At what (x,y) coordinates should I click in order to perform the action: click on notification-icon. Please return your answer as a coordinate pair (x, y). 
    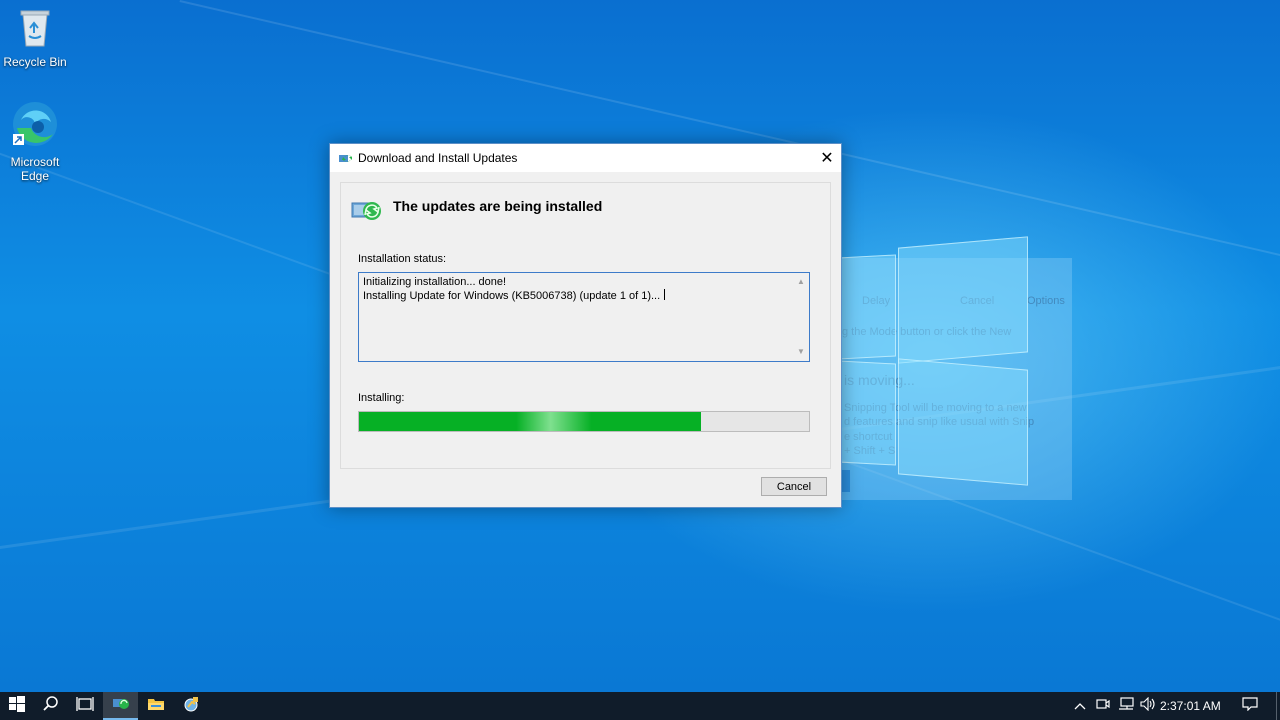
    Looking at the image, I should click on (1250, 706).